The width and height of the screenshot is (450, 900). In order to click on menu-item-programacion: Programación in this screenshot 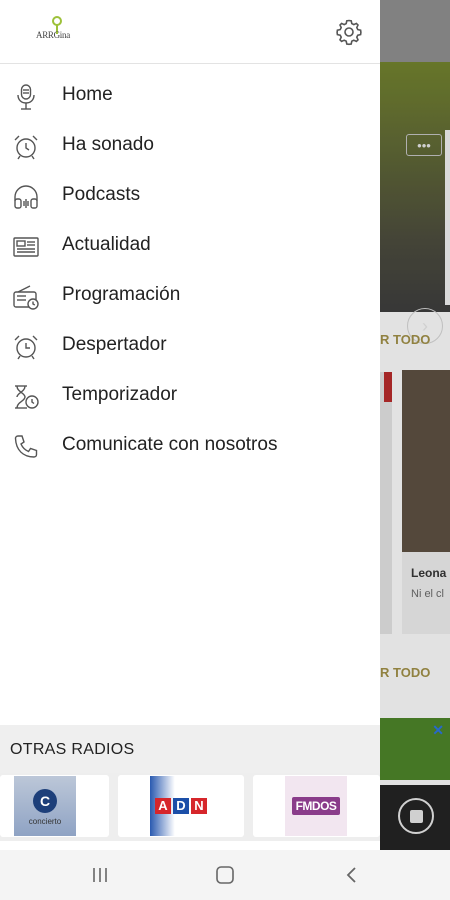, I will do `click(190, 296)`.